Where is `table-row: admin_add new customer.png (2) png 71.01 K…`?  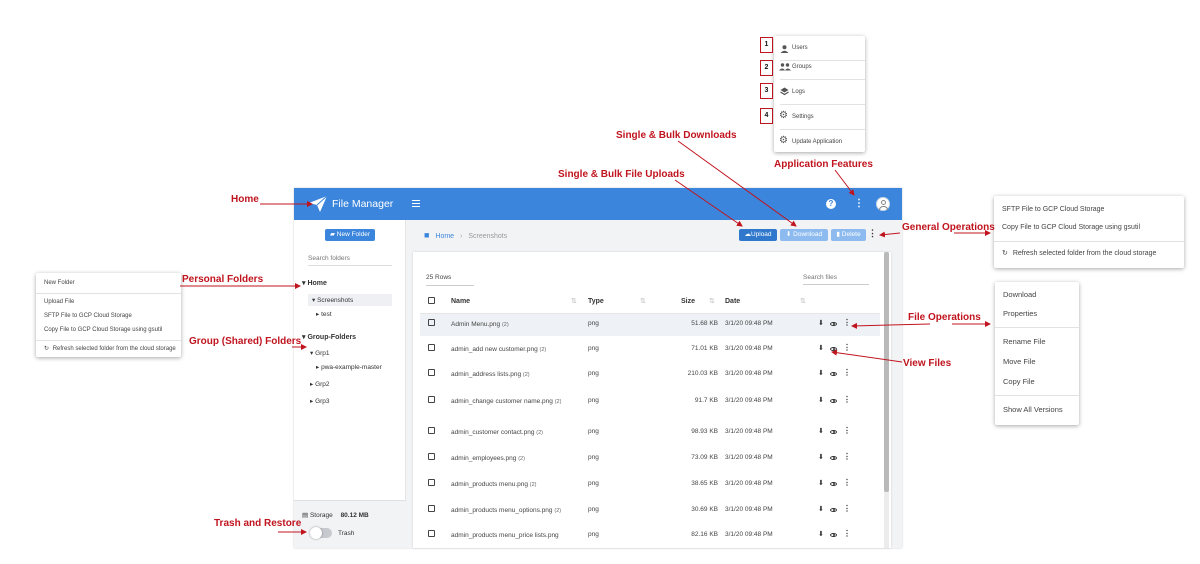
table-row: admin_add new customer.png (2) png 71.01 K… is located at coordinates (650, 350).